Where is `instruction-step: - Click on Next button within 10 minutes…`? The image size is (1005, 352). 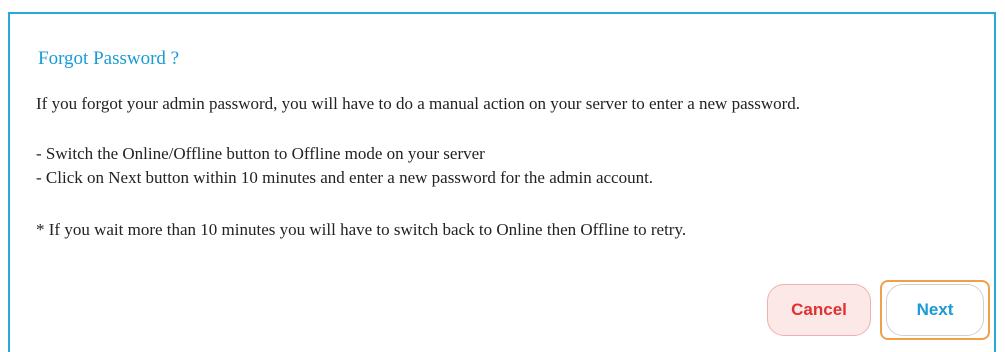
instruction-step: - Click on Next button within 10 minutes… is located at coordinates (345, 177).